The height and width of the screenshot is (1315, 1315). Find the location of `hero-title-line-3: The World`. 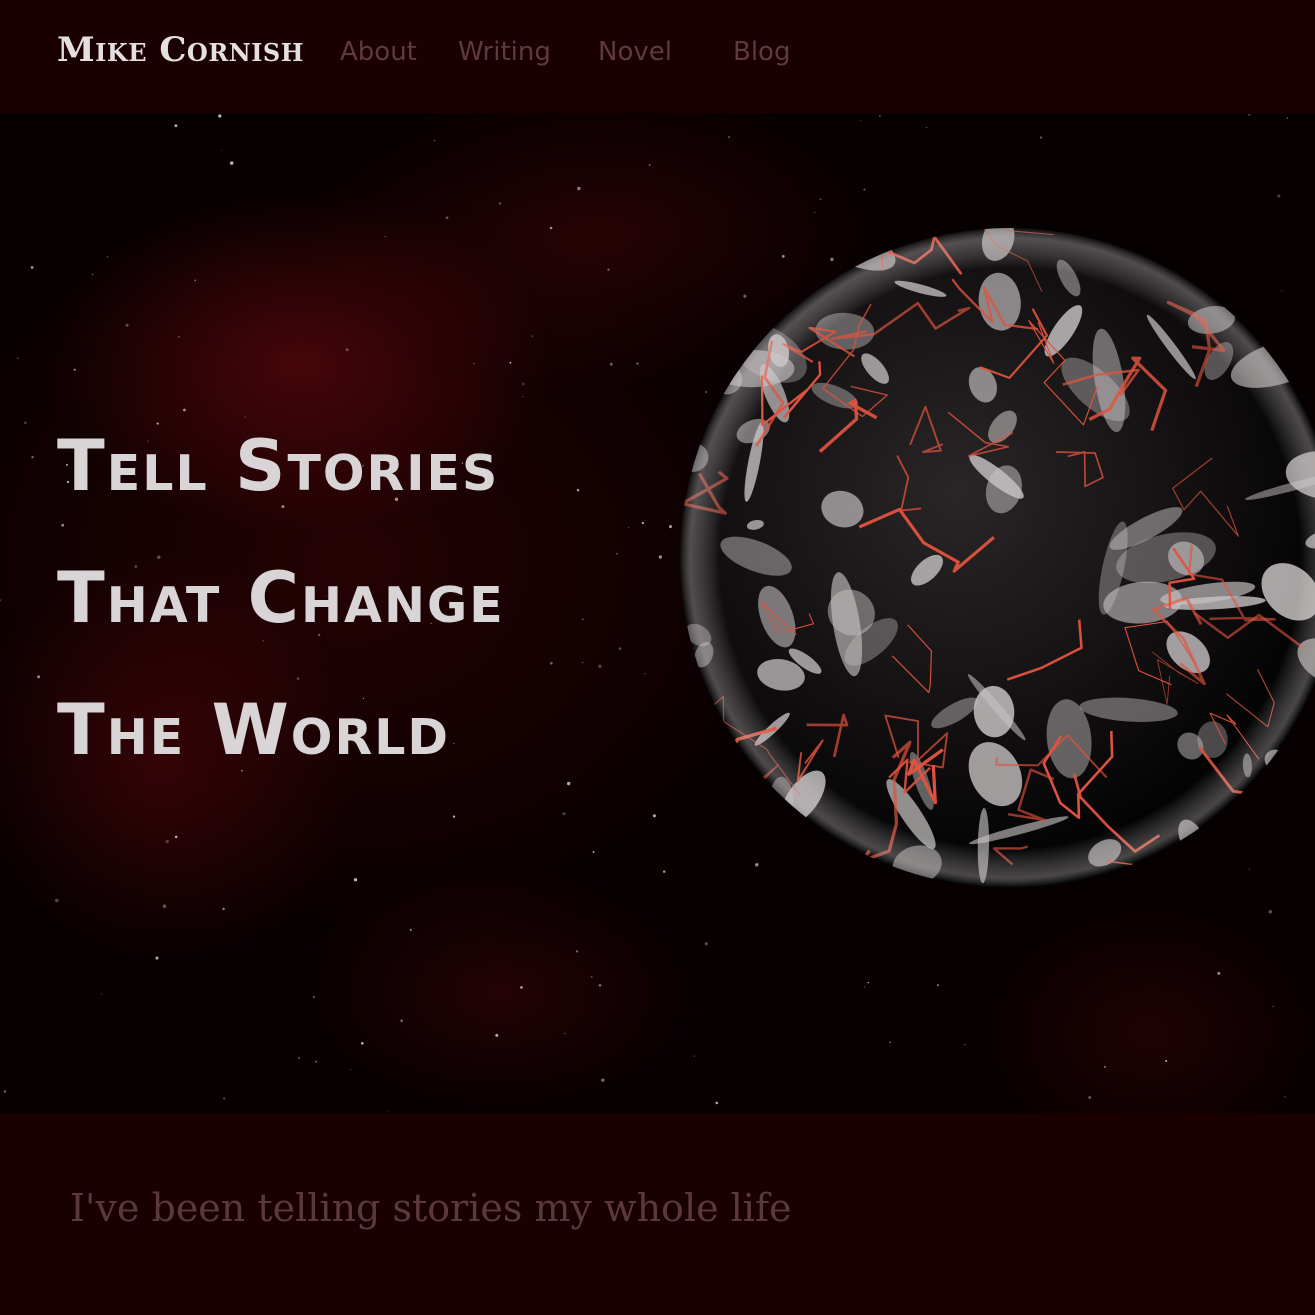

hero-title-line-3: The World is located at coordinates (254, 730).